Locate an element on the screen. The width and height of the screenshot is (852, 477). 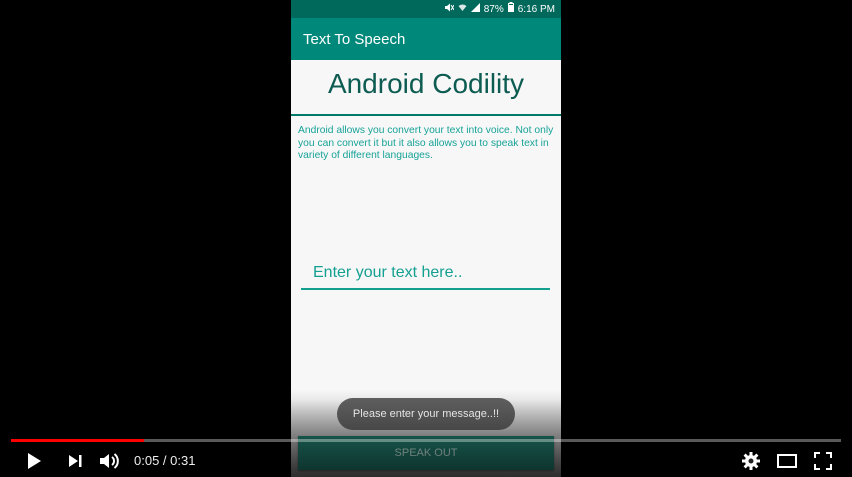
clock: 6:16 PM is located at coordinates (536, 9).